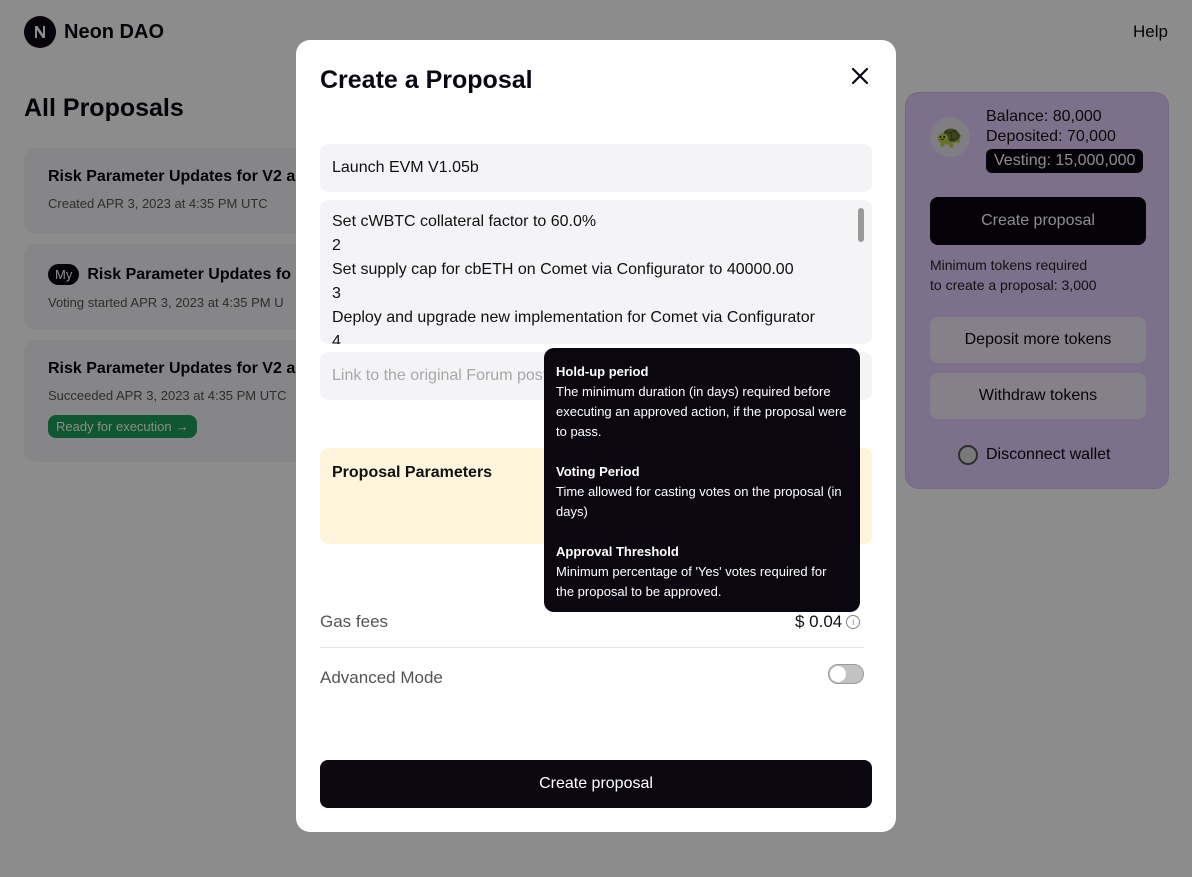 This screenshot has width=1192, height=877. Describe the element at coordinates (617, 551) in the screenshot. I see `tooltip-heading: Approval Threshold` at that location.